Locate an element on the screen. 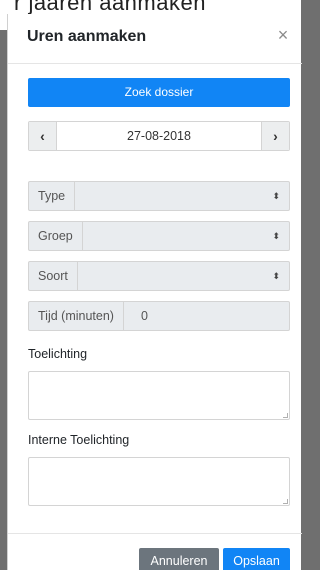  chevron-left-icon: ‹ is located at coordinates (43, 136).